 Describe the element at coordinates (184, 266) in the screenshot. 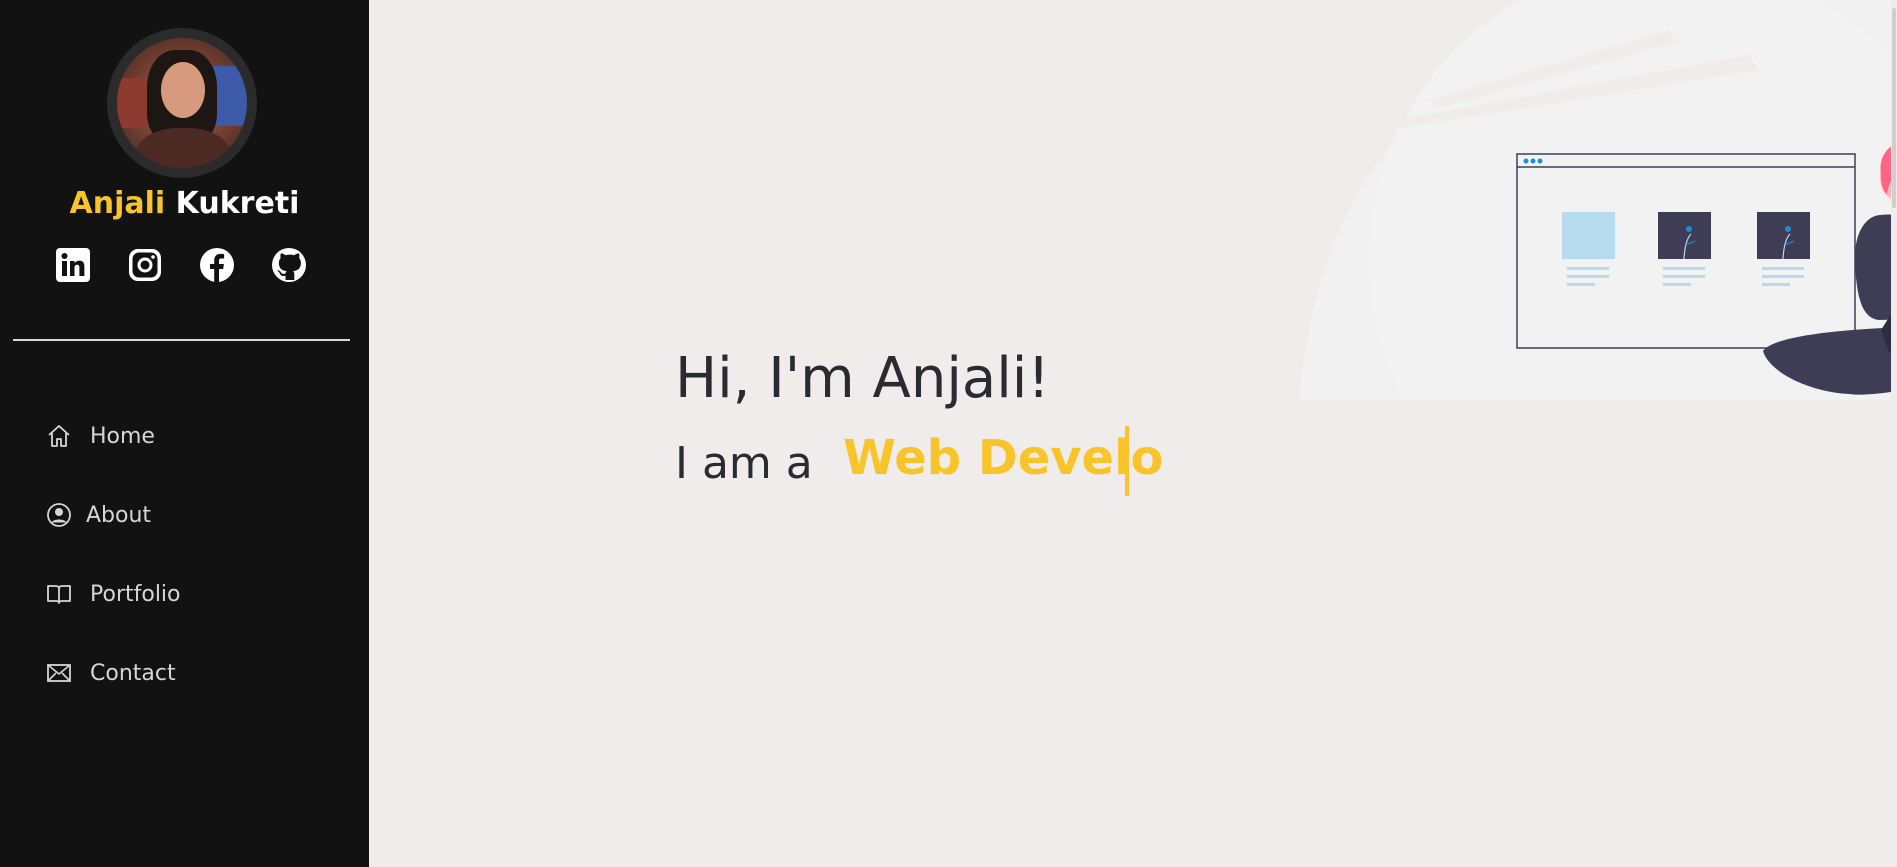

I see `social-links` at that location.